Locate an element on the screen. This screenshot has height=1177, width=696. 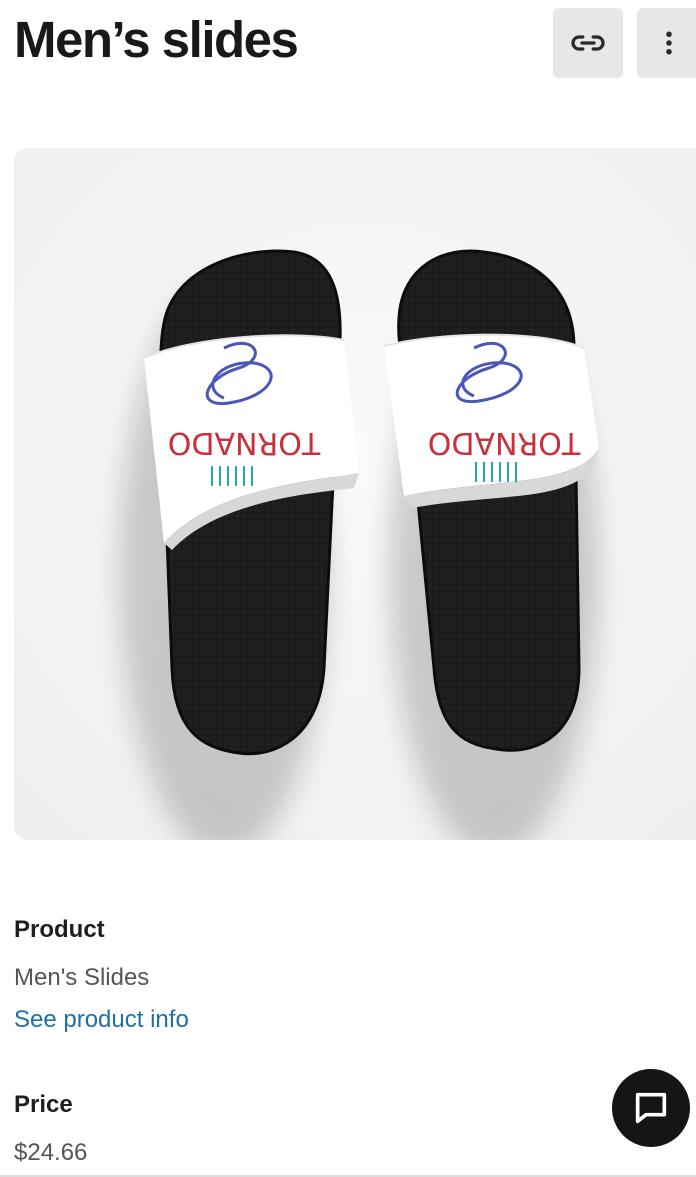
link-icon is located at coordinates (588, 43).